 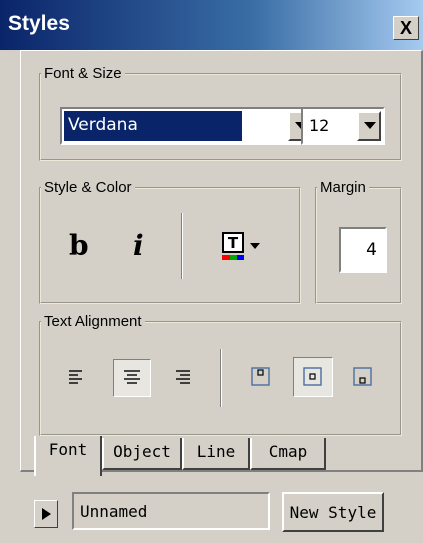 I want to click on align-right-icon, so click(x=183, y=377).